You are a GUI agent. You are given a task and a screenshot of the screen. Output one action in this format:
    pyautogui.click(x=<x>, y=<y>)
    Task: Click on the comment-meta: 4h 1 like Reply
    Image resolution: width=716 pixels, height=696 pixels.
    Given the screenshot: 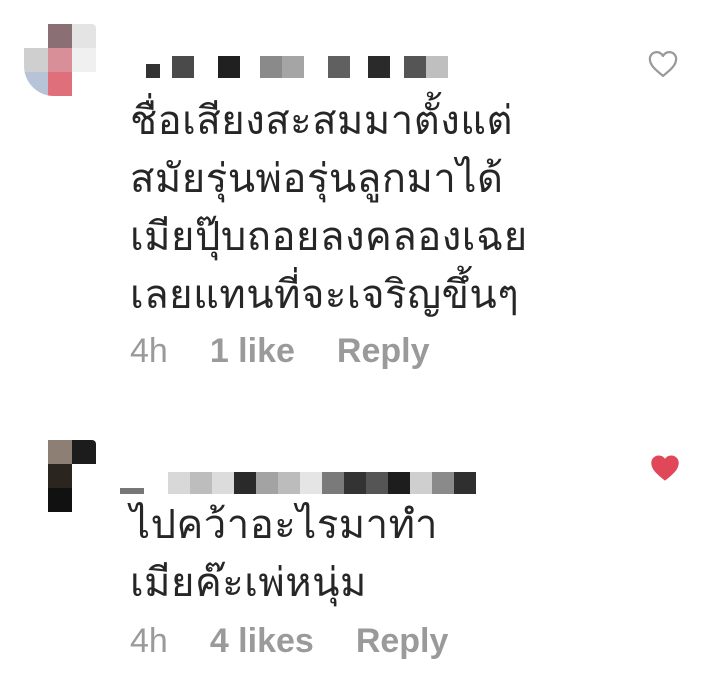 What is the action you would take?
    pyautogui.click(x=280, y=351)
    